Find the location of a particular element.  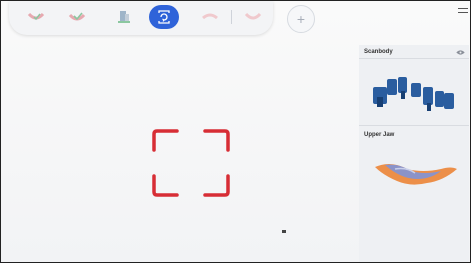

add-scan-button: + is located at coordinates (301, 19).